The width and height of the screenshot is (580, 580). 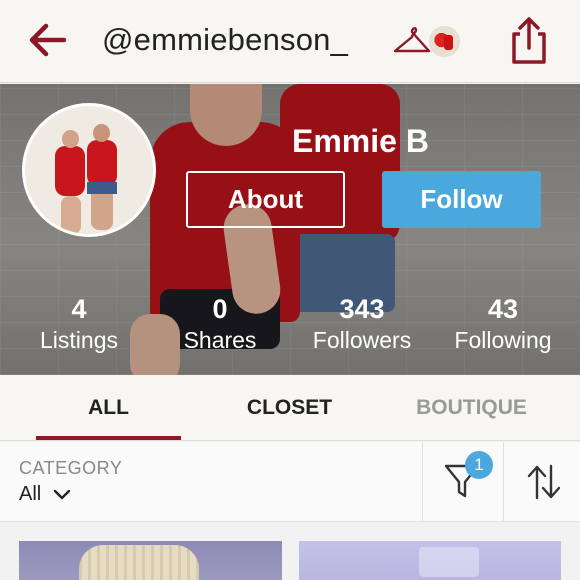 I want to click on active-tab-indicator, so click(x=108, y=438).